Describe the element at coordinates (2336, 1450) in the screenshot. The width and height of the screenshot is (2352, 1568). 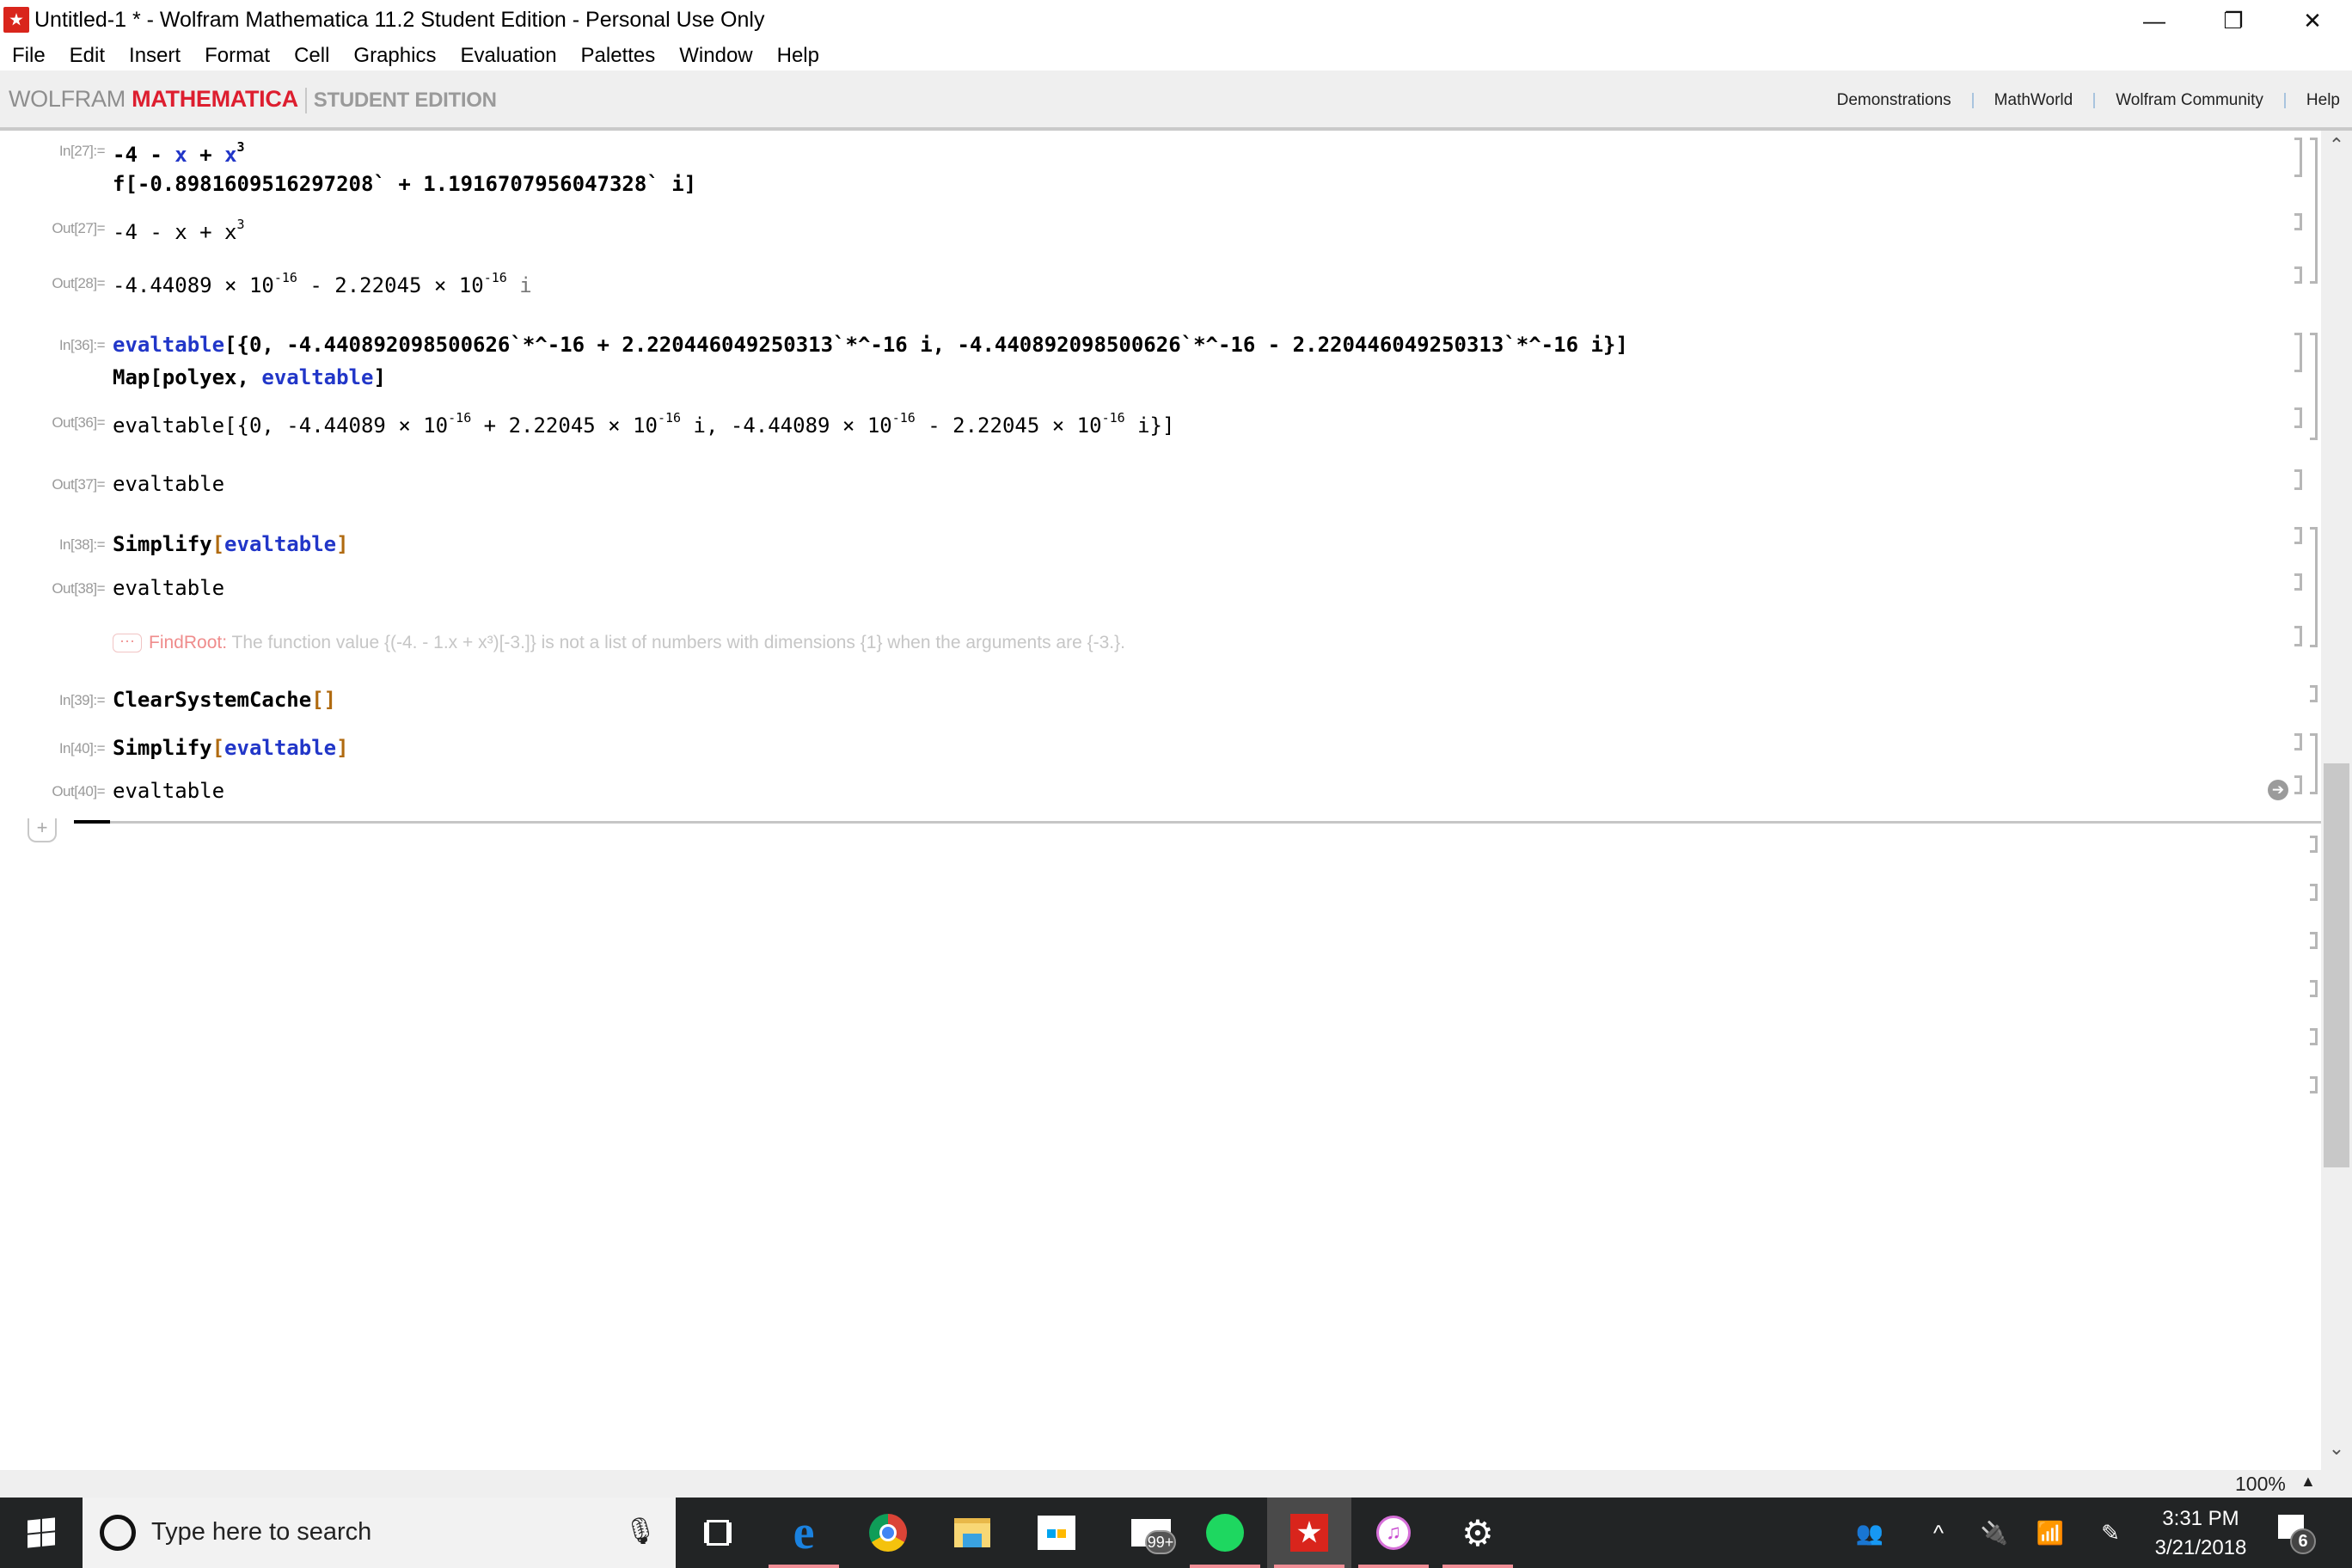
I see `scroll-down-icon: ⌄` at that location.